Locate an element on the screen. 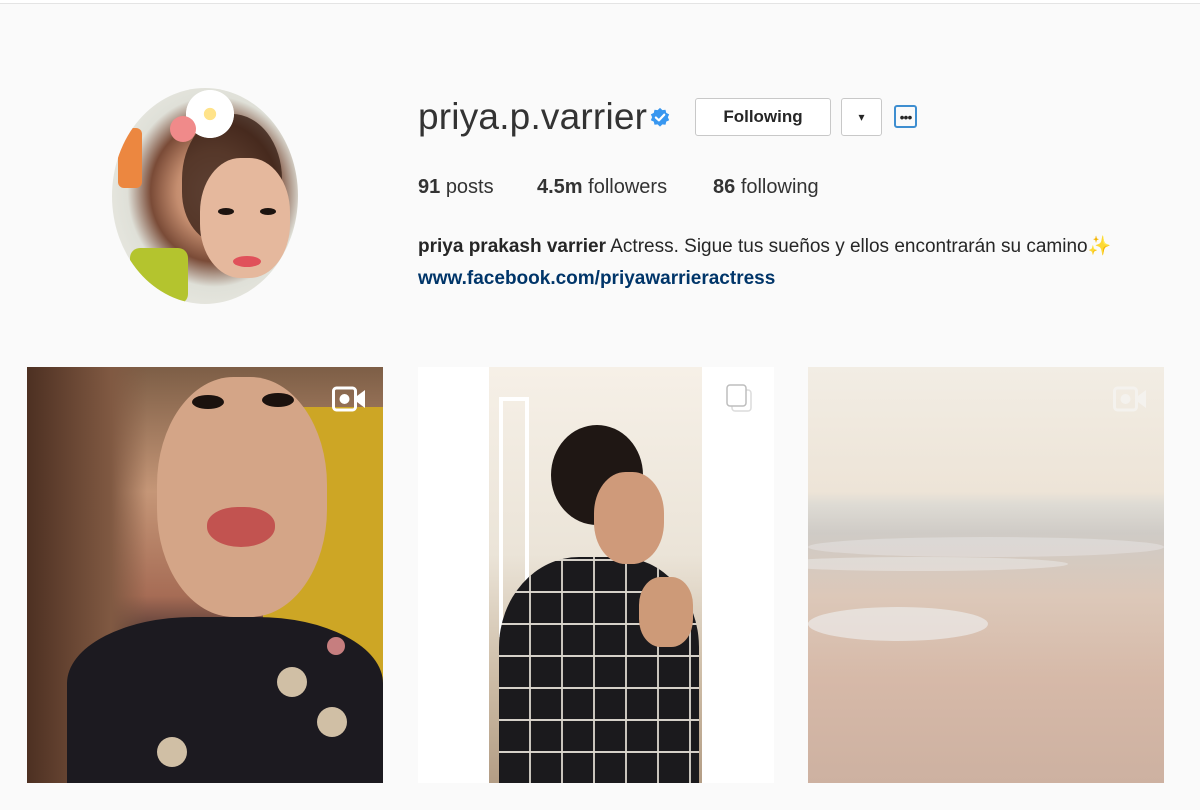  top-border is located at coordinates (600, 2).